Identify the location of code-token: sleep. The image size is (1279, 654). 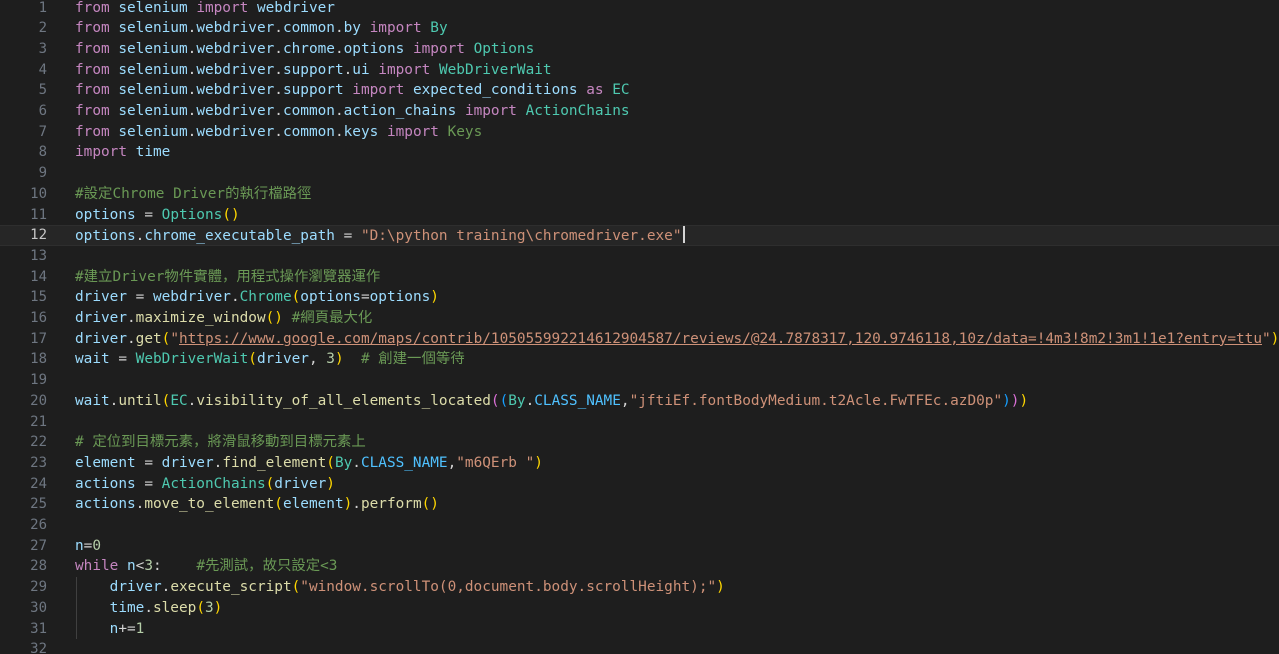
(174, 607).